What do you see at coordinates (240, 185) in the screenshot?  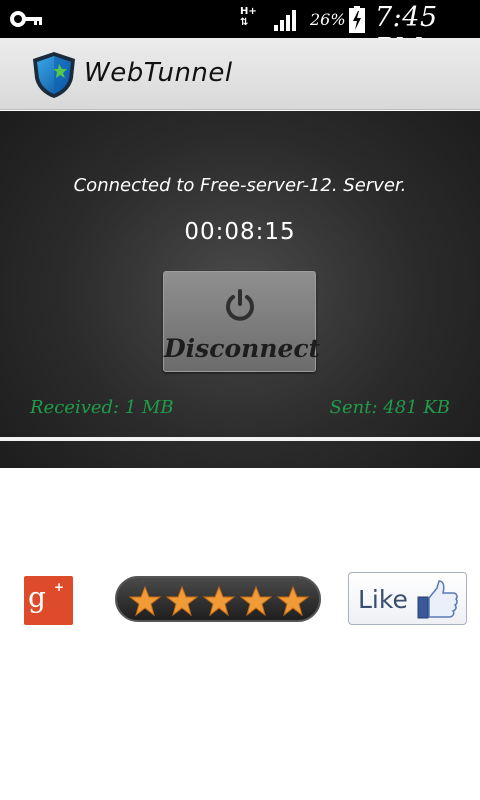 I see `connection-status-text: Connected to Free-server-12. Server.` at bounding box center [240, 185].